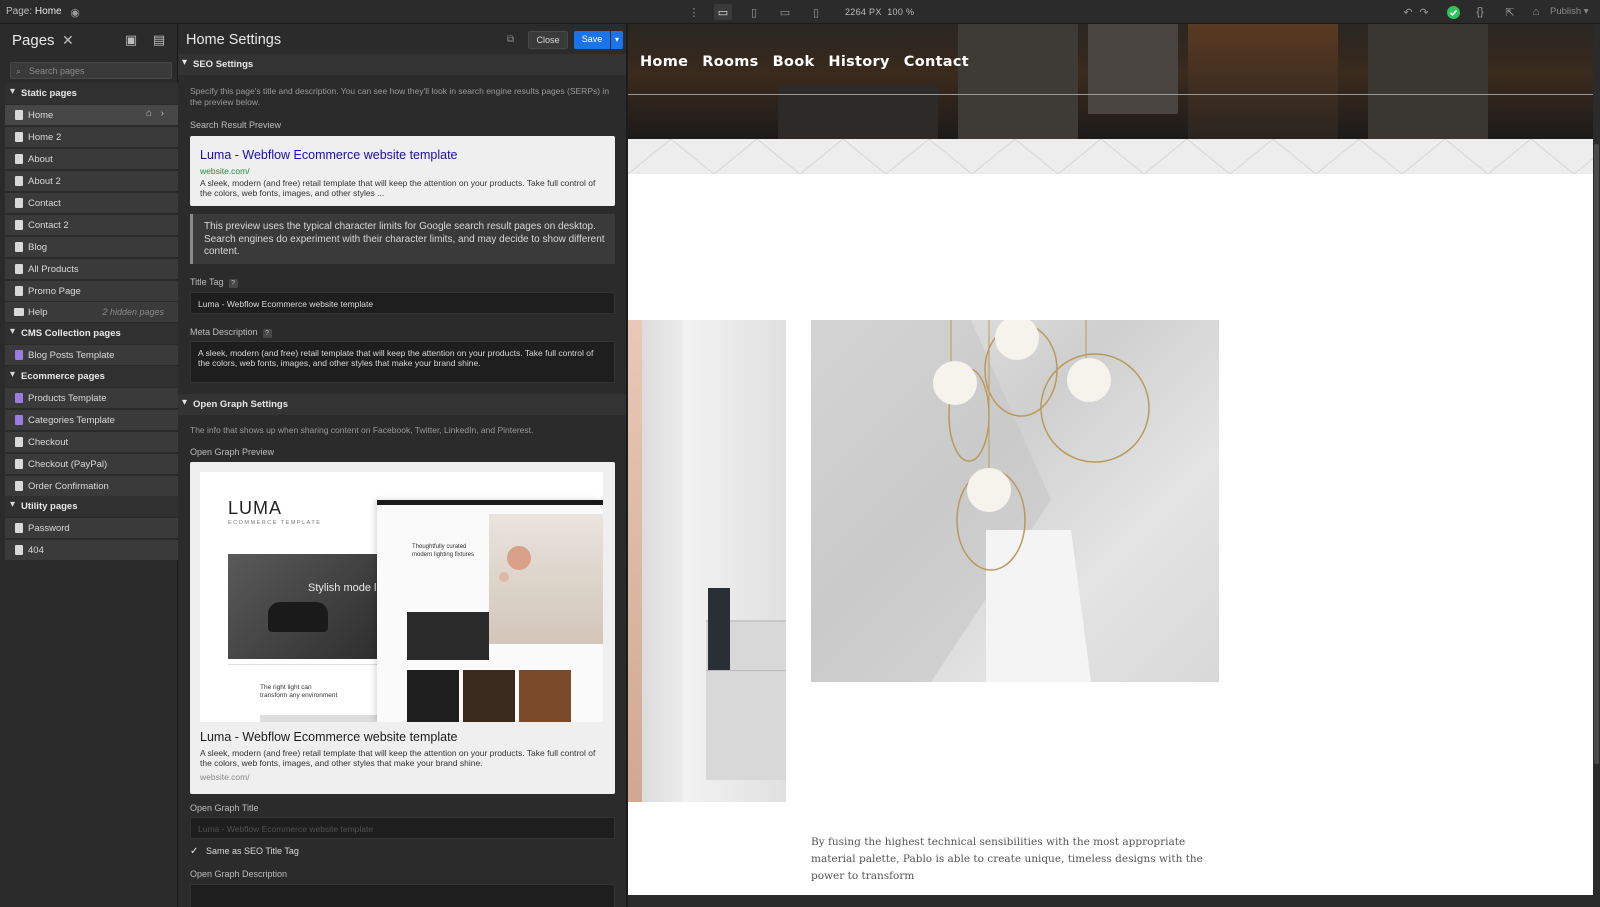 The image size is (1600, 907). What do you see at coordinates (1114, 901) in the screenshot?
I see `canvas-bottom-bar` at bounding box center [1114, 901].